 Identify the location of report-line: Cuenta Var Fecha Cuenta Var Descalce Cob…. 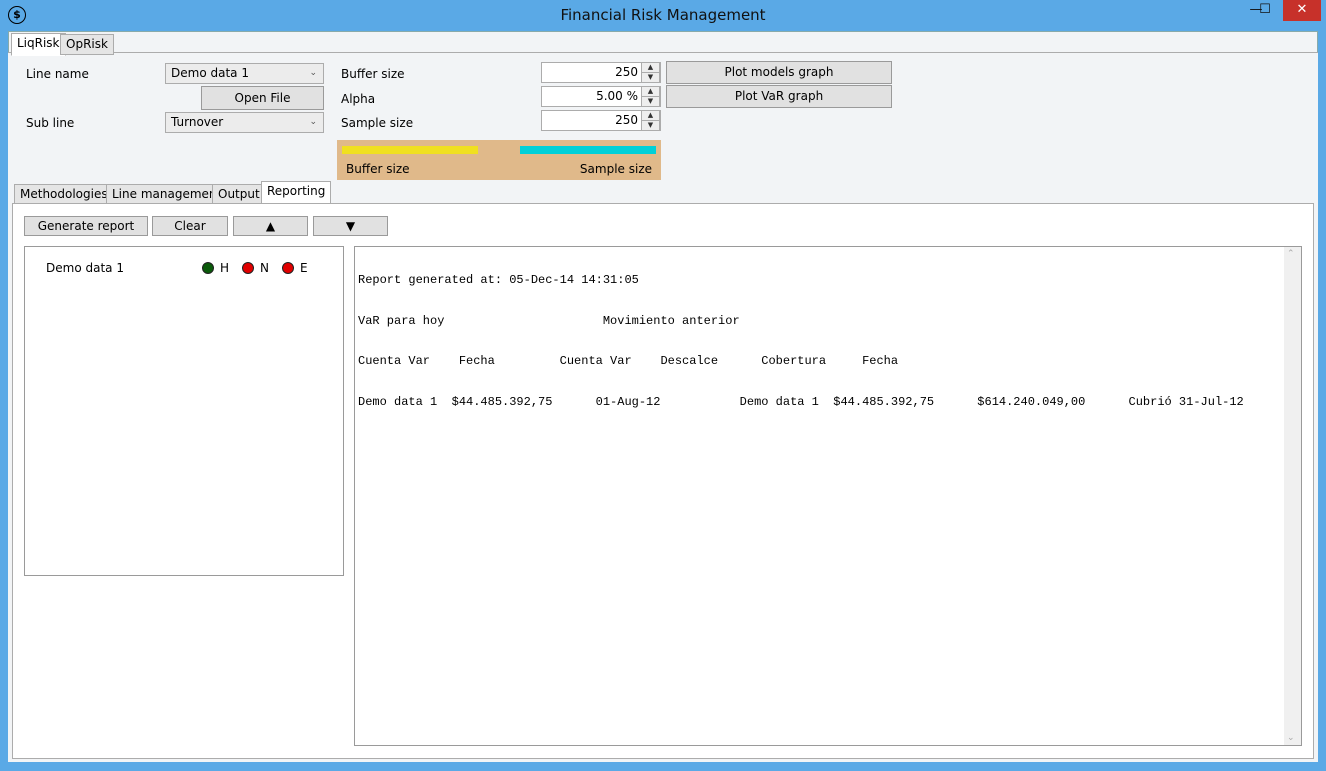
(628, 361).